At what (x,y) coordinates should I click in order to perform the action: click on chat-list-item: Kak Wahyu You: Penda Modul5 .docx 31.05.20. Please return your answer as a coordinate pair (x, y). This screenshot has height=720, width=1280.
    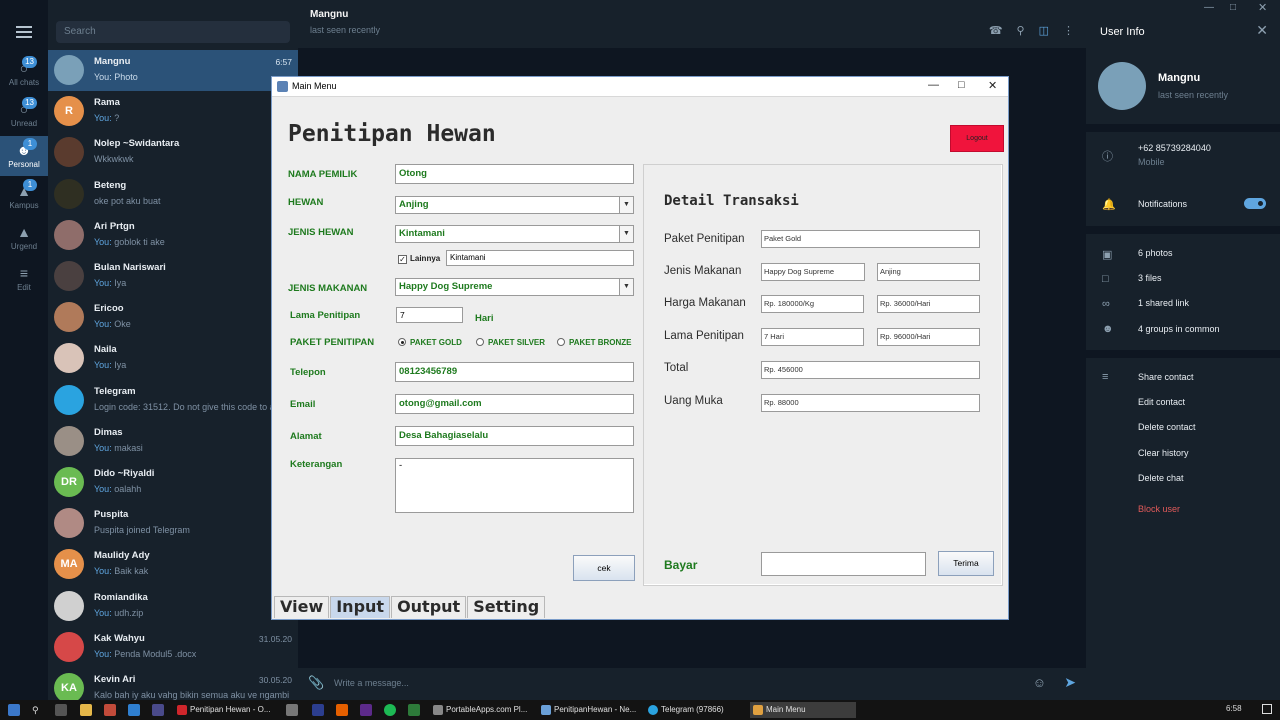
    Looking at the image, I should click on (173, 647).